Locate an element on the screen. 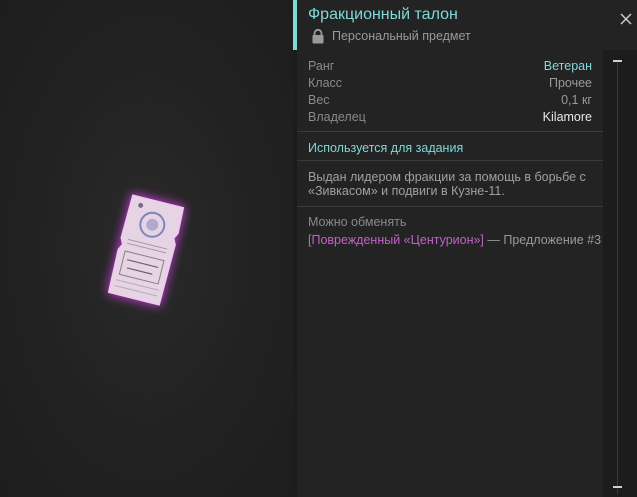 The width and height of the screenshot is (637, 497). stat-label: Вес is located at coordinates (319, 100).